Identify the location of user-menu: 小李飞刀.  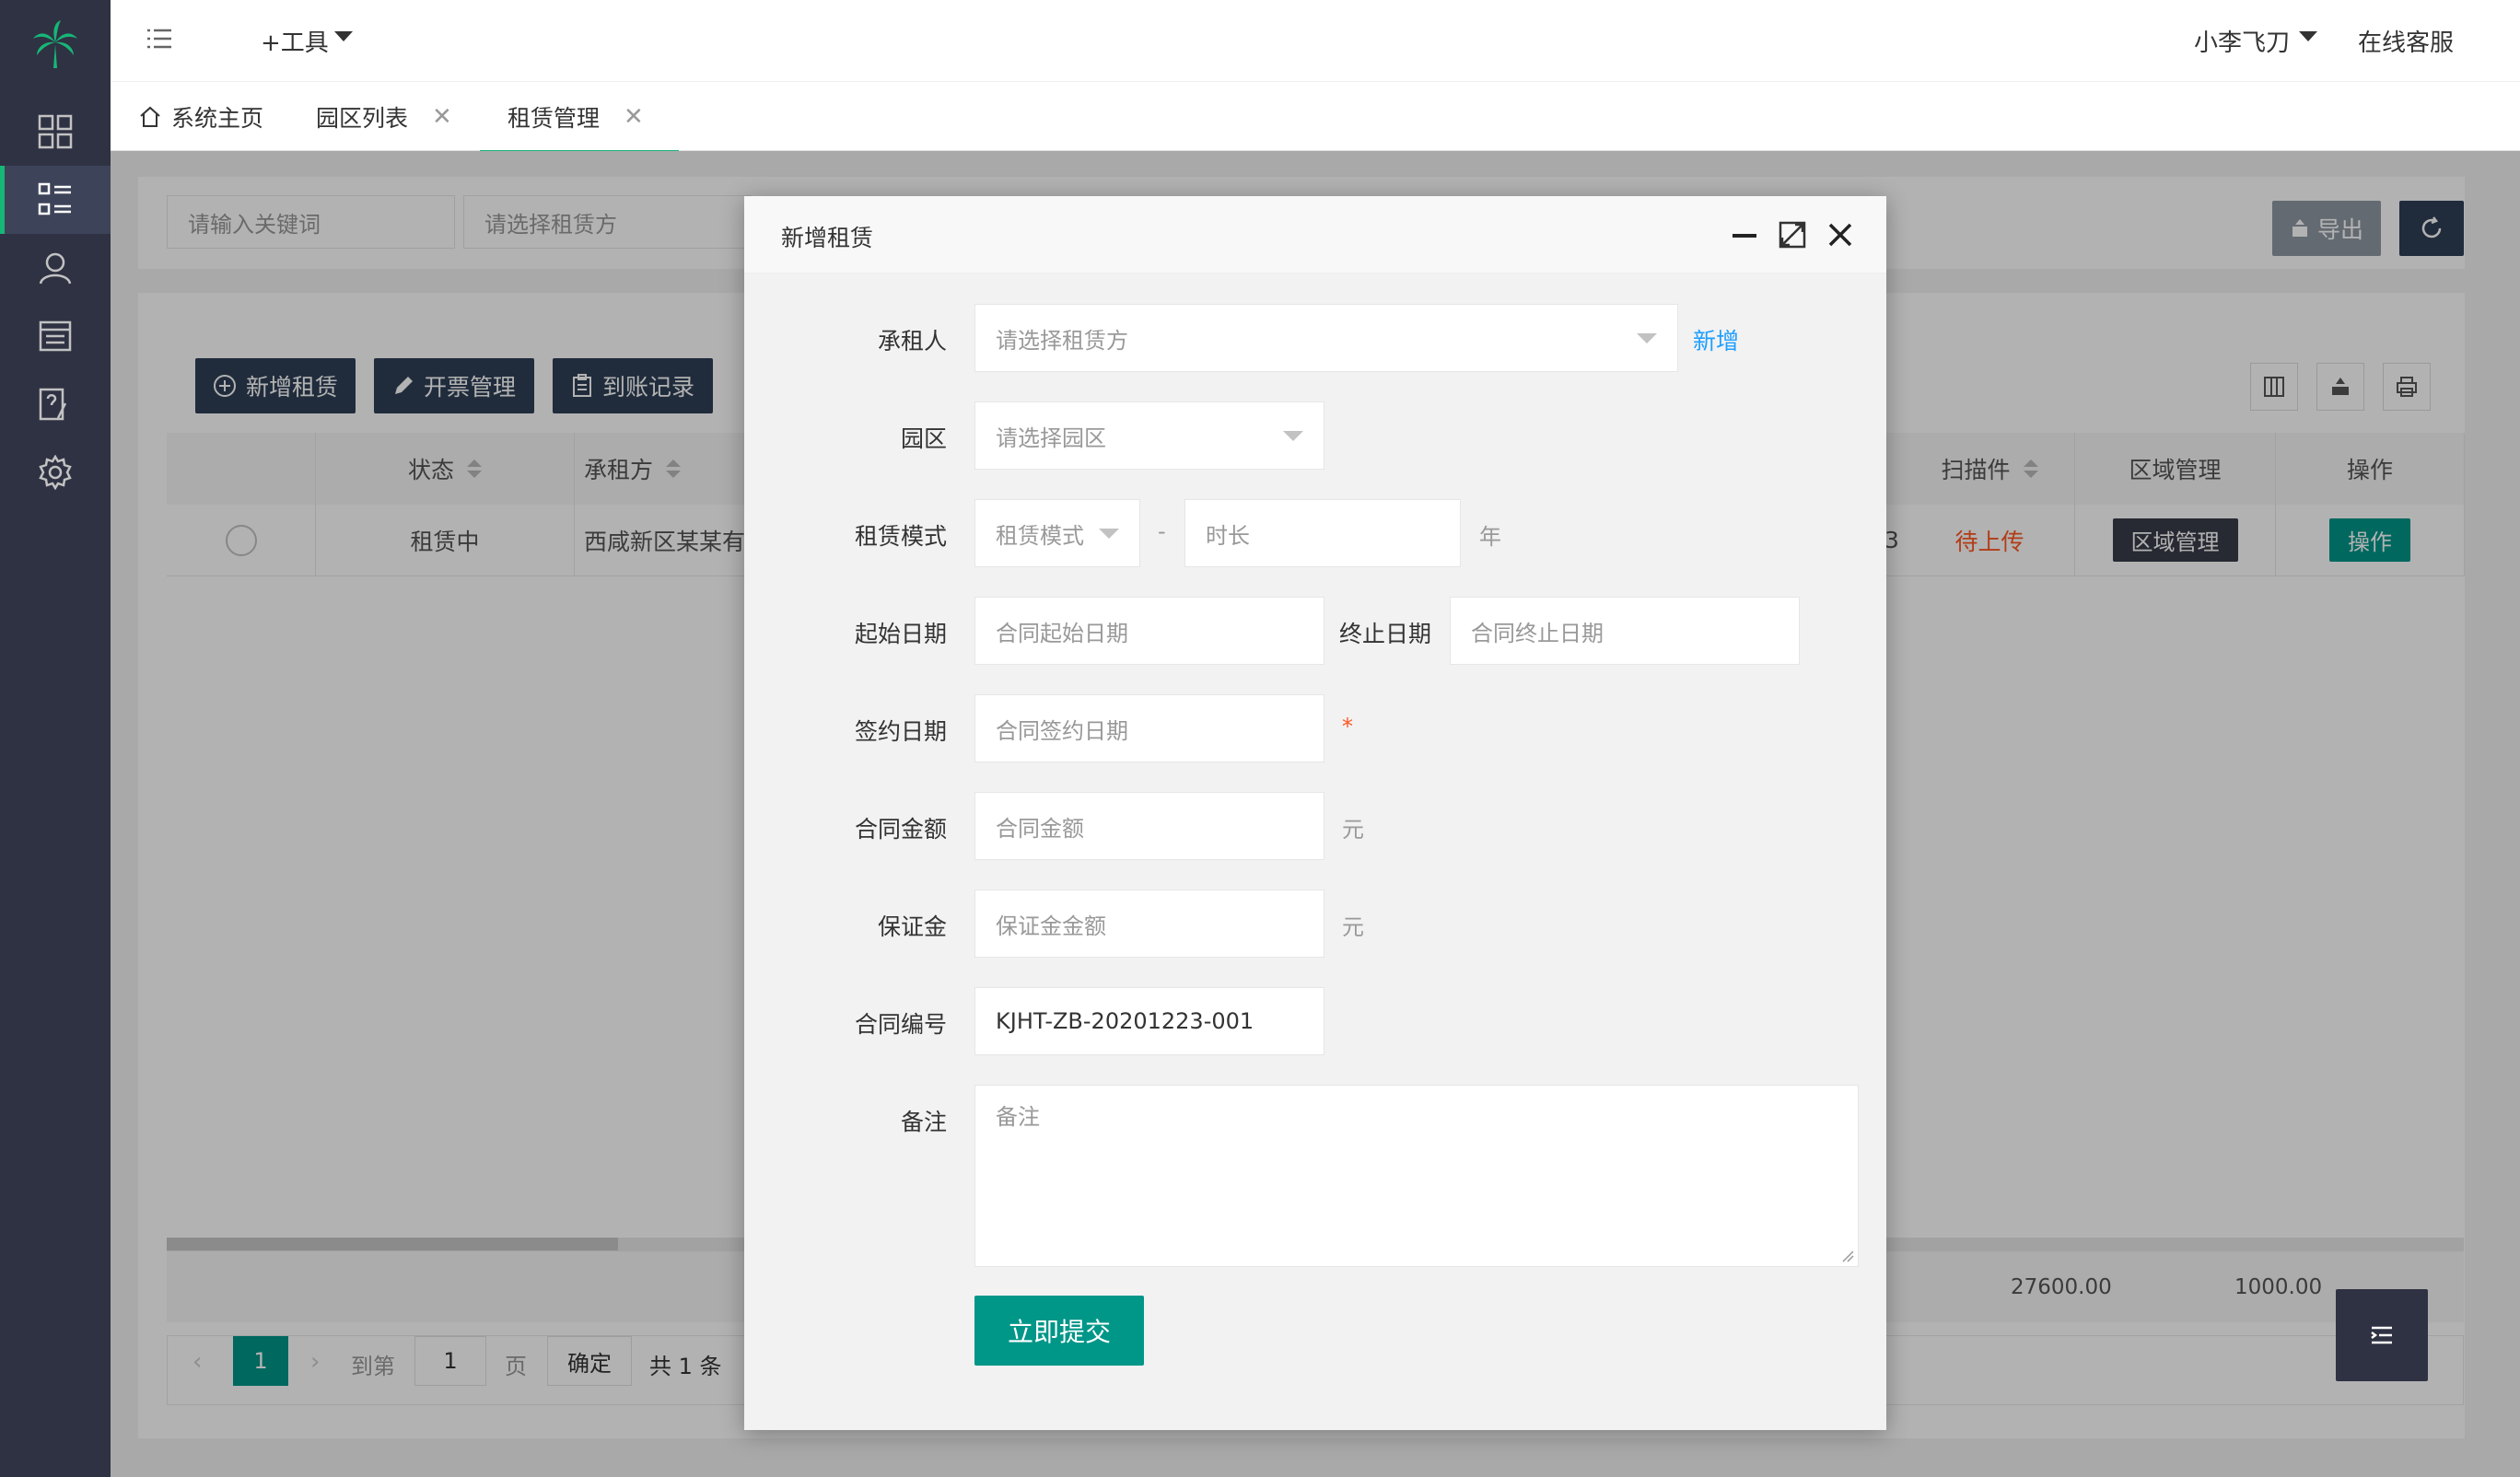
(2256, 41).